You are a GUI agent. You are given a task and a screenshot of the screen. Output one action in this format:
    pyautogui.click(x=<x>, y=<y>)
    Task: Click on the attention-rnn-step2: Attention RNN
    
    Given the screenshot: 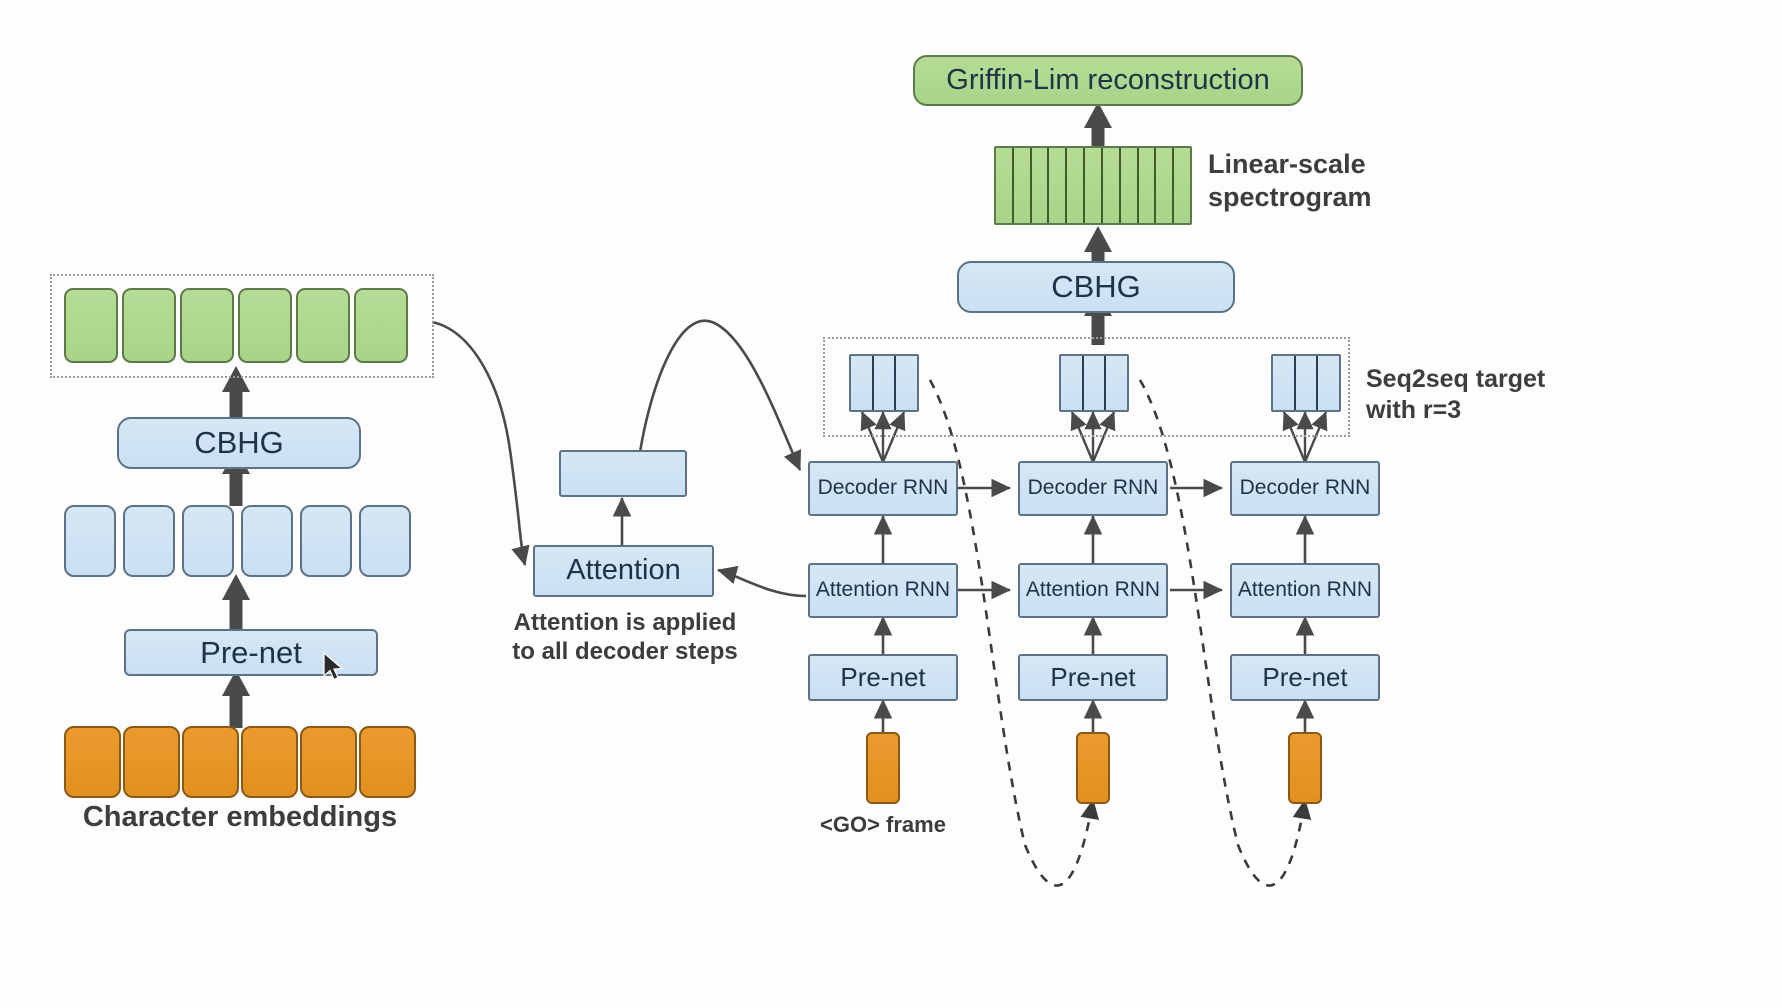 What is the action you would take?
    pyautogui.click(x=1093, y=590)
    